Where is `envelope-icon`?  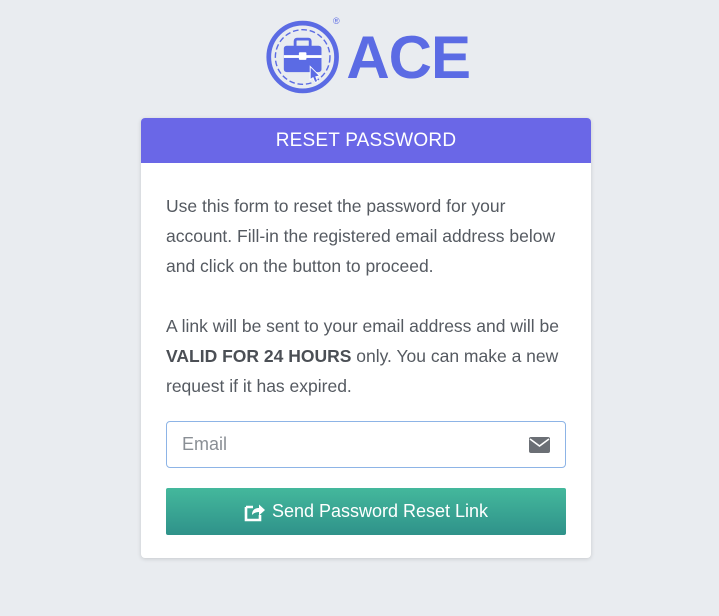 envelope-icon is located at coordinates (539, 445).